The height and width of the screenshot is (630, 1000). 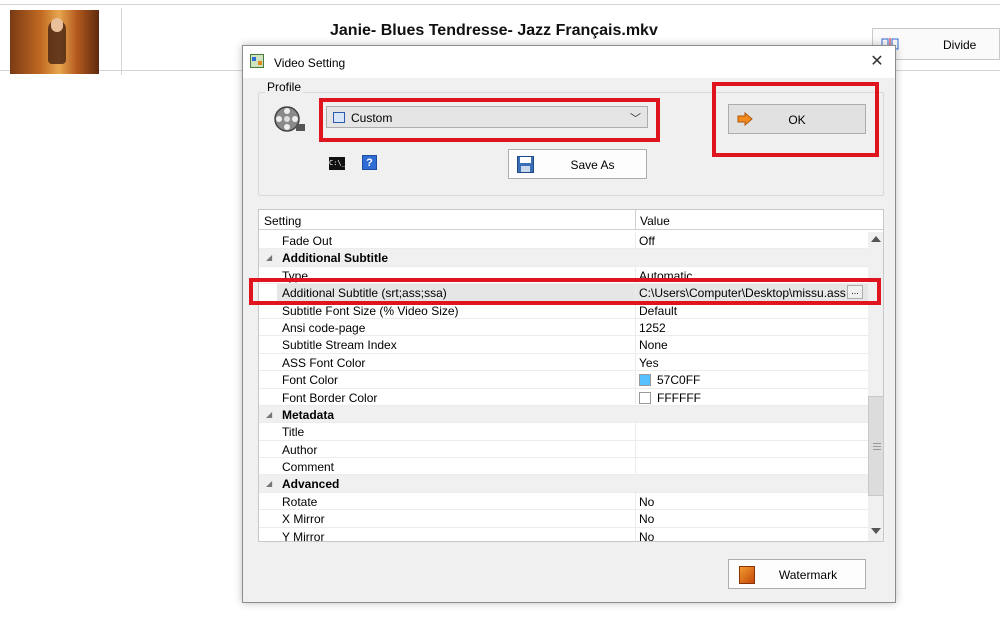 I want to click on setting-value-text: Default, so click(x=658, y=310).